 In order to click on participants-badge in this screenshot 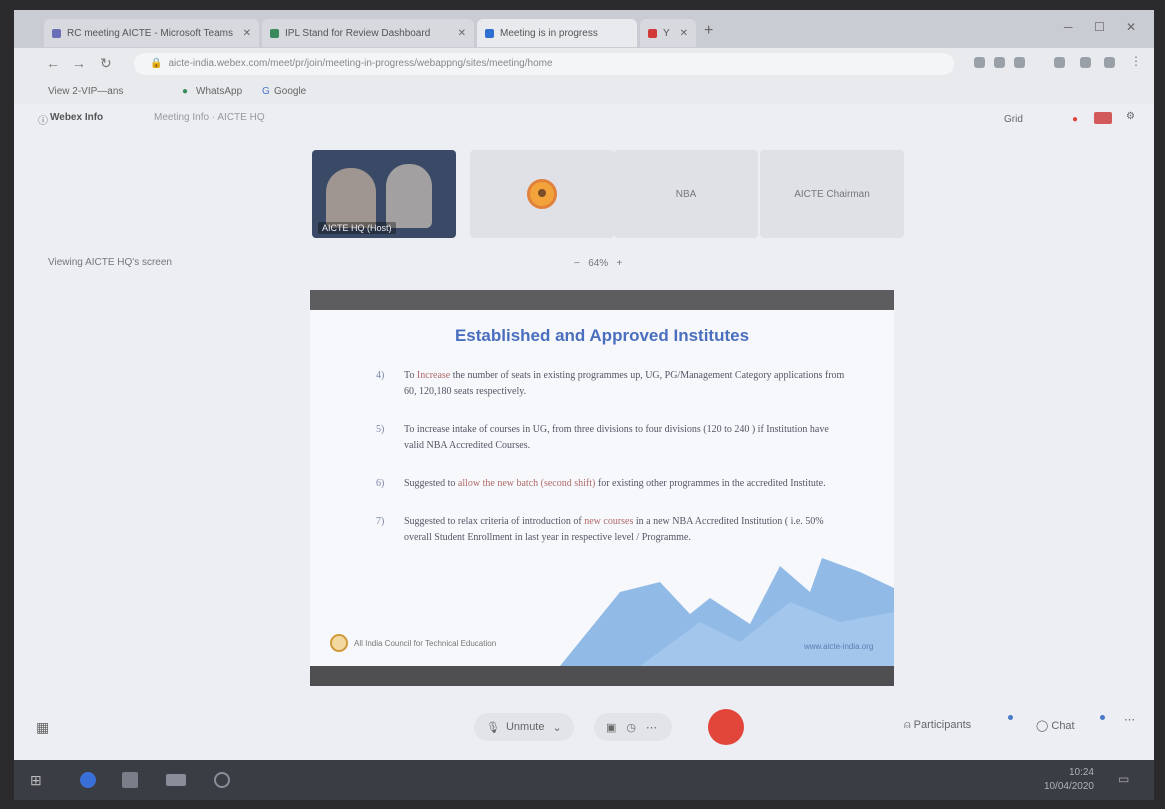, I will do `click(1010, 717)`.